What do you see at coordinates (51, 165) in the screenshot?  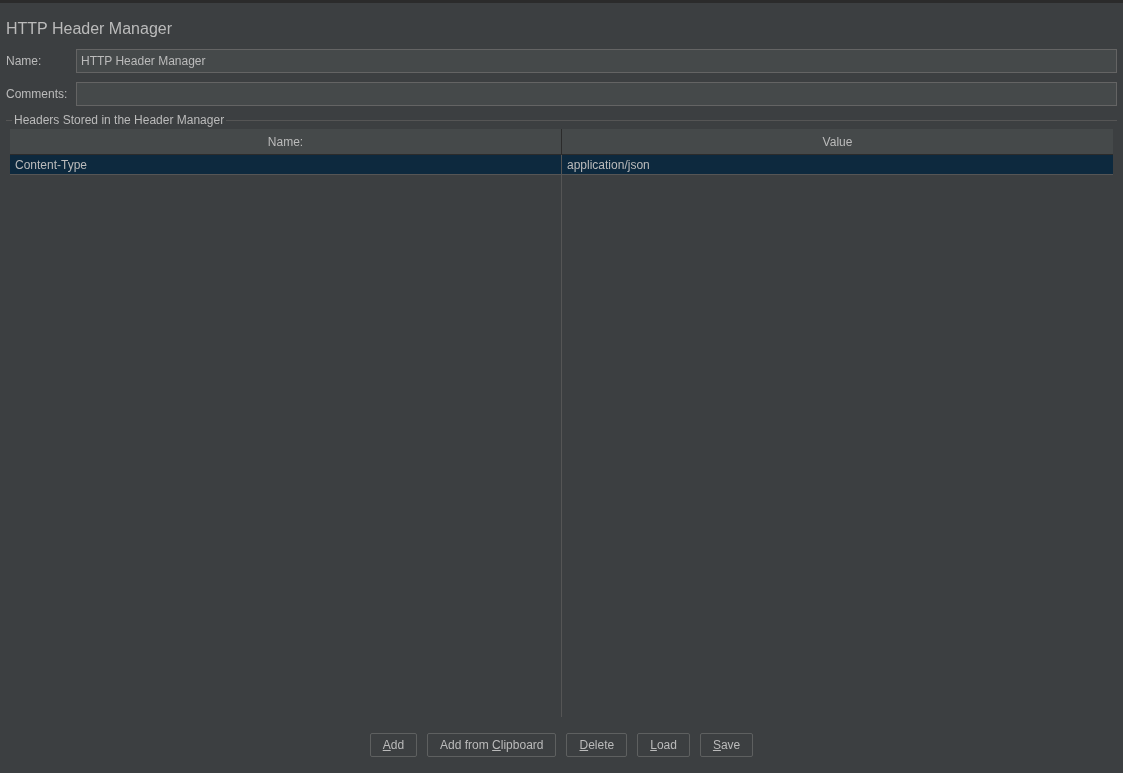 I see `table-cell-text: Content-Type` at bounding box center [51, 165].